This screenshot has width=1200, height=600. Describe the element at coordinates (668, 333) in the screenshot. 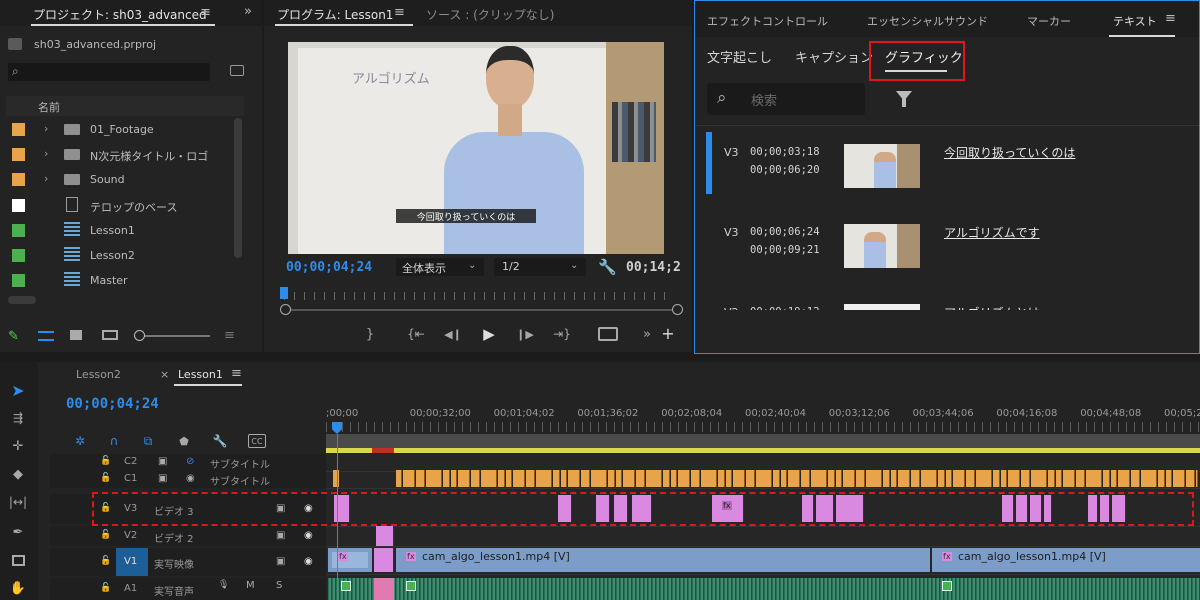

I see `add-button-icon: +` at that location.